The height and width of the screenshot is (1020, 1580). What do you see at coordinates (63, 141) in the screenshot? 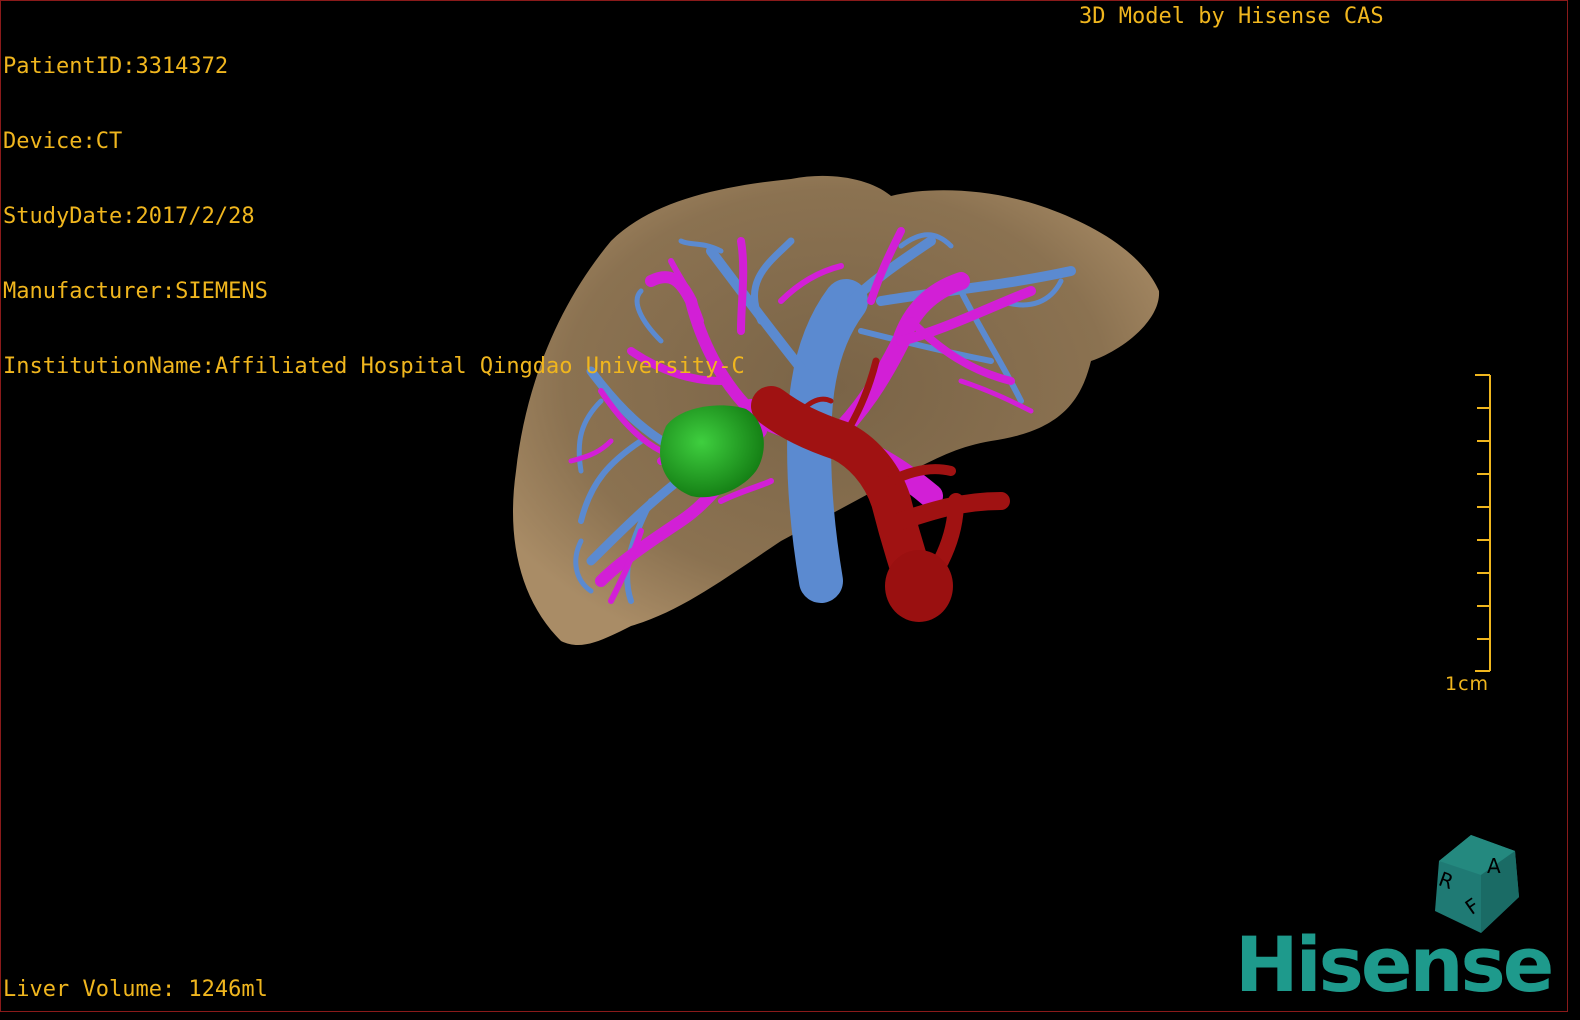
I see `device-text: Device:CT` at bounding box center [63, 141].